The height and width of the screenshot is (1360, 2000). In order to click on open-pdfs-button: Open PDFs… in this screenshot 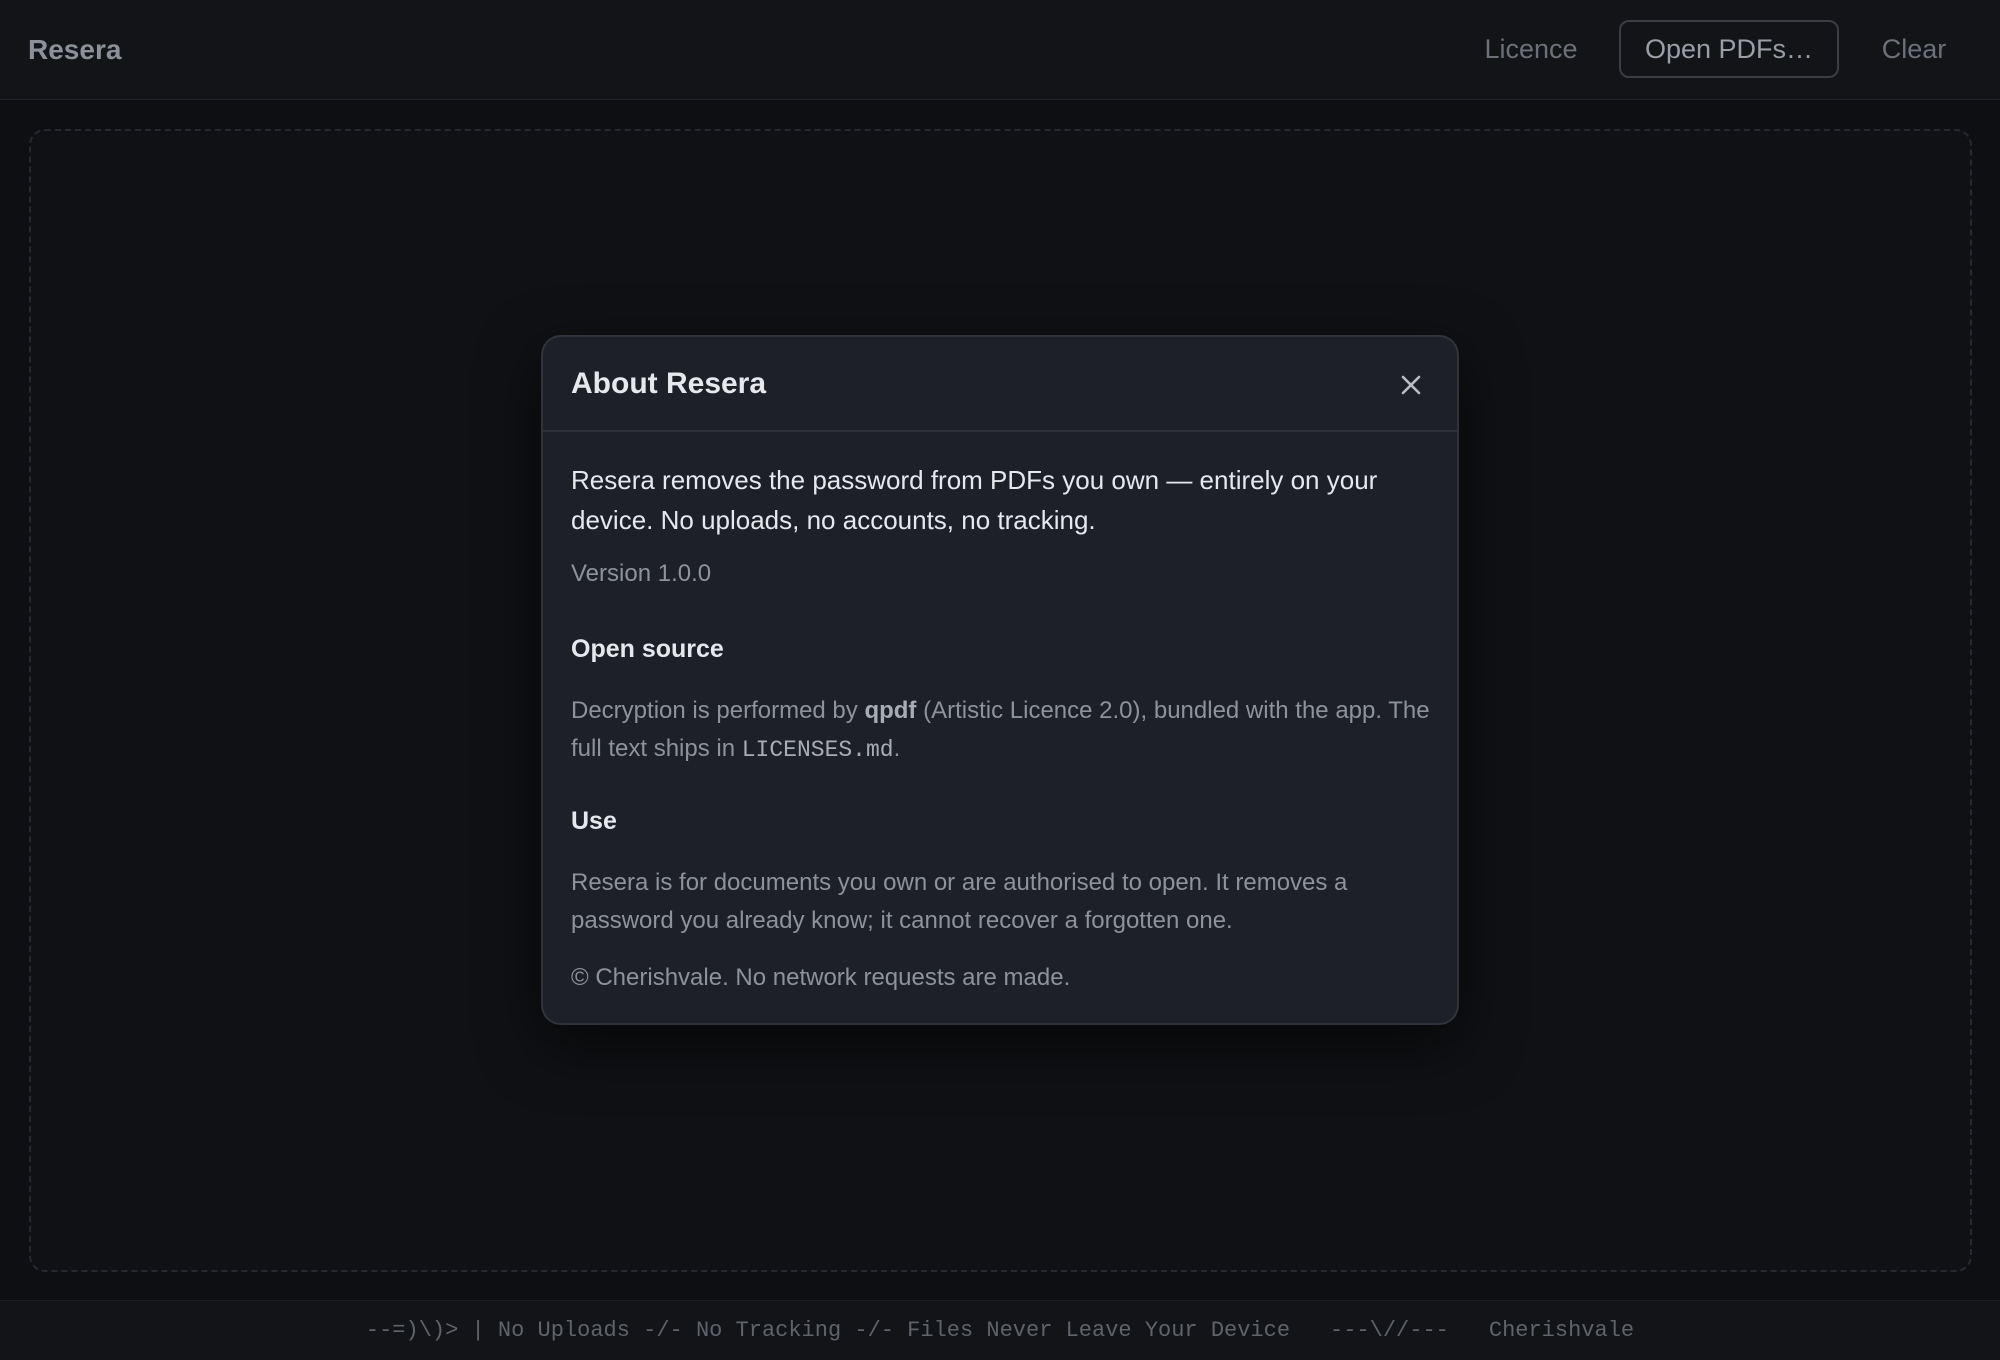, I will do `click(1729, 49)`.